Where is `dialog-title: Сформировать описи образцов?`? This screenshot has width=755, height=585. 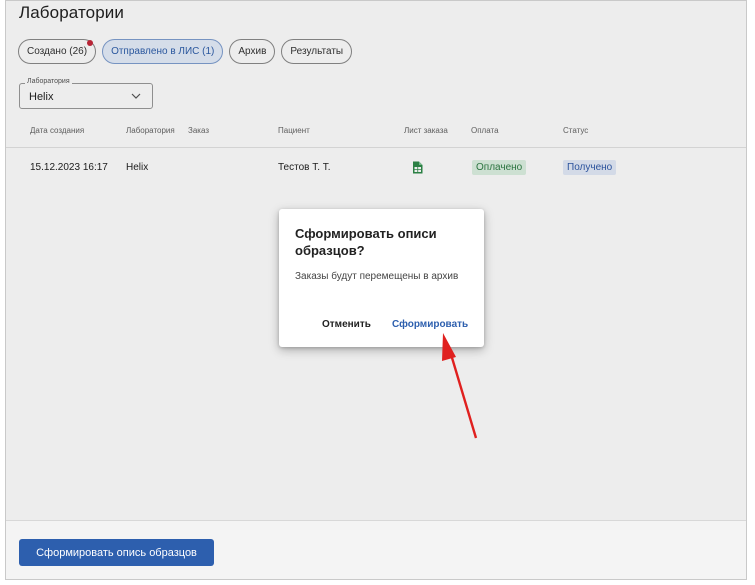 dialog-title: Сформировать описи образцов? is located at coordinates (366, 242).